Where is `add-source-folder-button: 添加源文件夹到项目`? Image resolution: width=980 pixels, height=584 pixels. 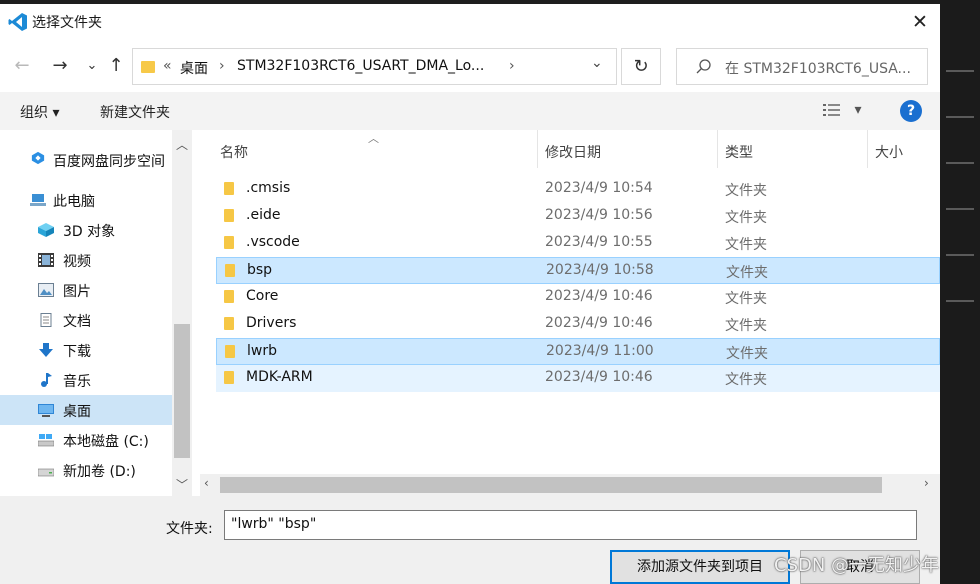 add-source-folder-button: 添加源文件夹到项目 is located at coordinates (700, 567).